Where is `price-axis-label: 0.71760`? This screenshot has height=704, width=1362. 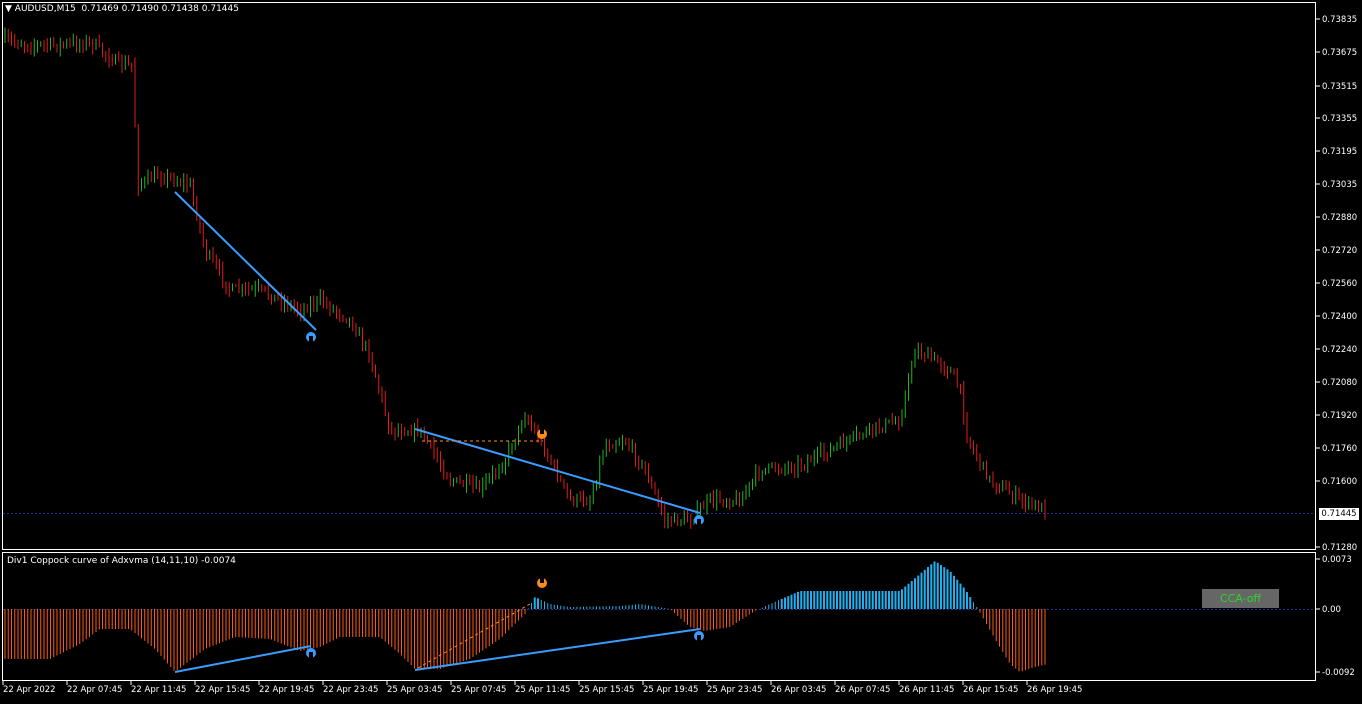 price-axis-label: 0.71760 is located at coordinates (1339, 449).